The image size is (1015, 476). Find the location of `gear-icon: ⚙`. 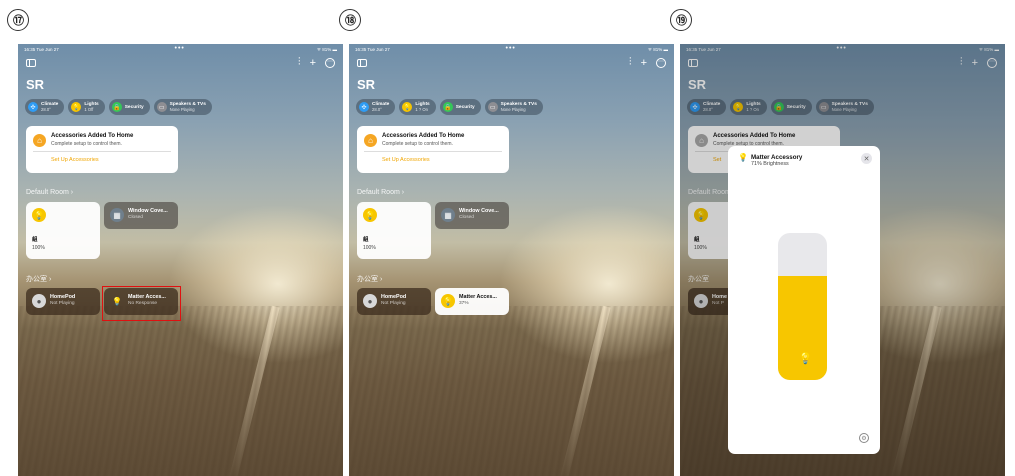

gear-icon: ⚙ is located at coordinates (864, 438).